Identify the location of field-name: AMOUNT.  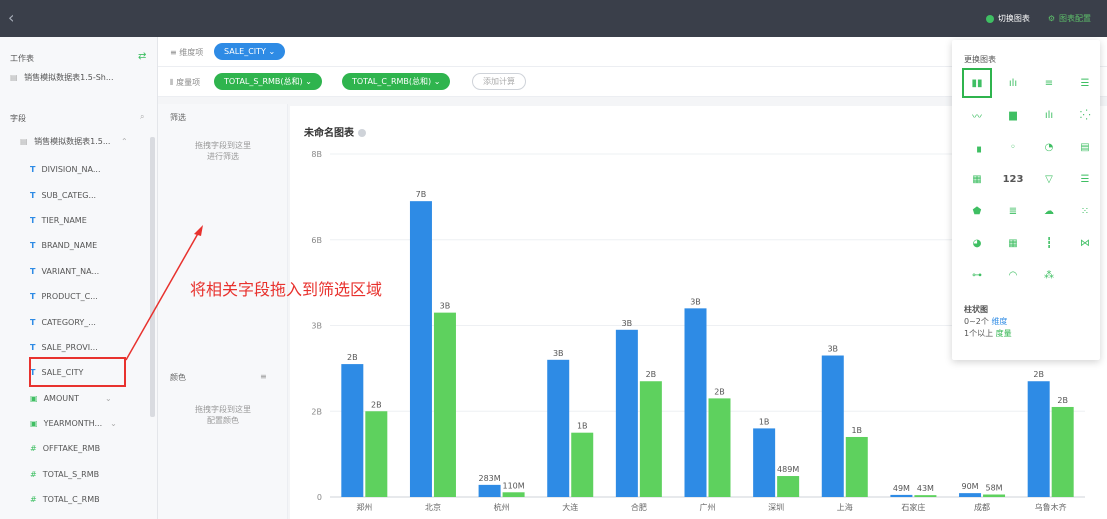
(61, 398).